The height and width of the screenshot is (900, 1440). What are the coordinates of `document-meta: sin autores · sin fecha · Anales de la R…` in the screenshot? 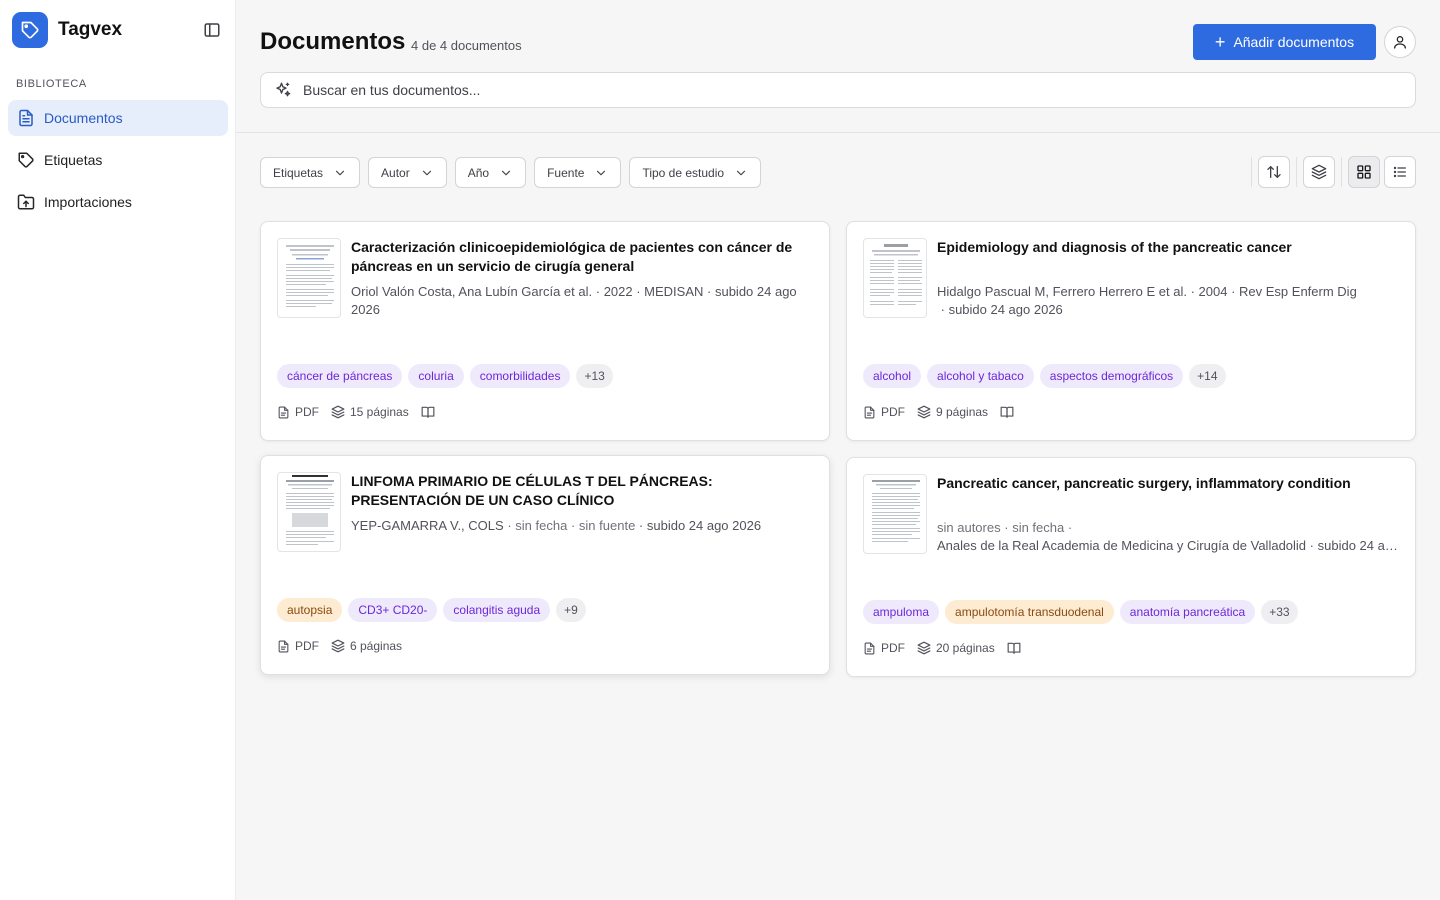 It's located at (1169, 537).